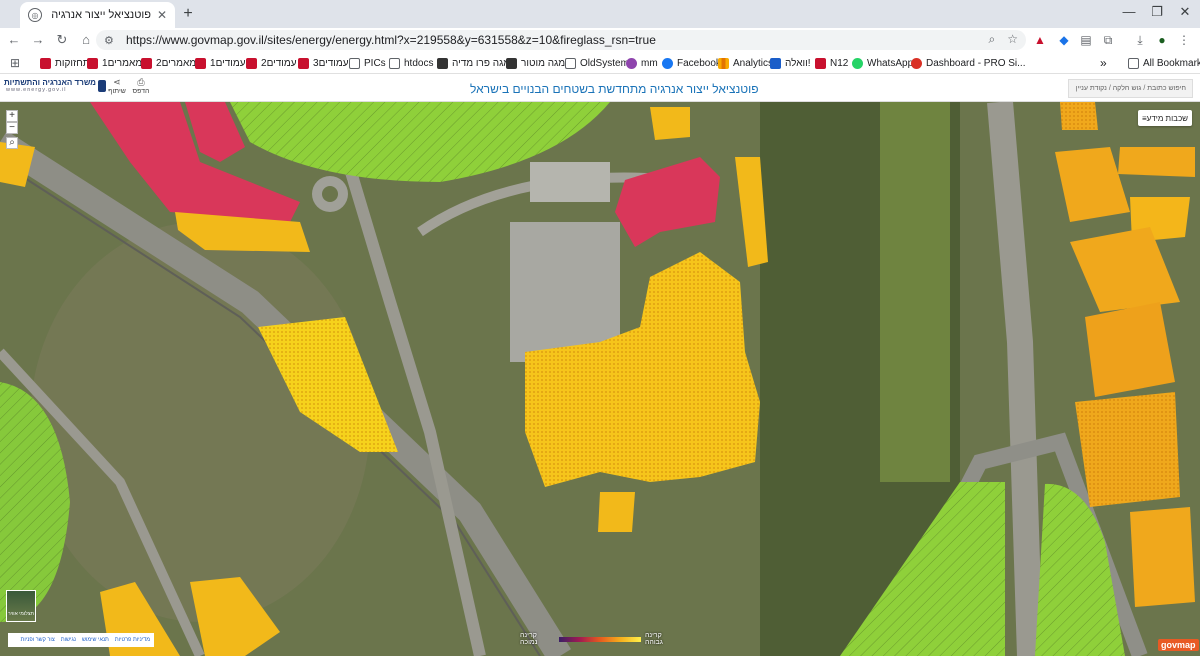 The image size is (1200, 656). What do you see at coordinates (1184, 40) in the screenshot?
I see `menu-icon: ⋮` at bounding box center [1184, 40].